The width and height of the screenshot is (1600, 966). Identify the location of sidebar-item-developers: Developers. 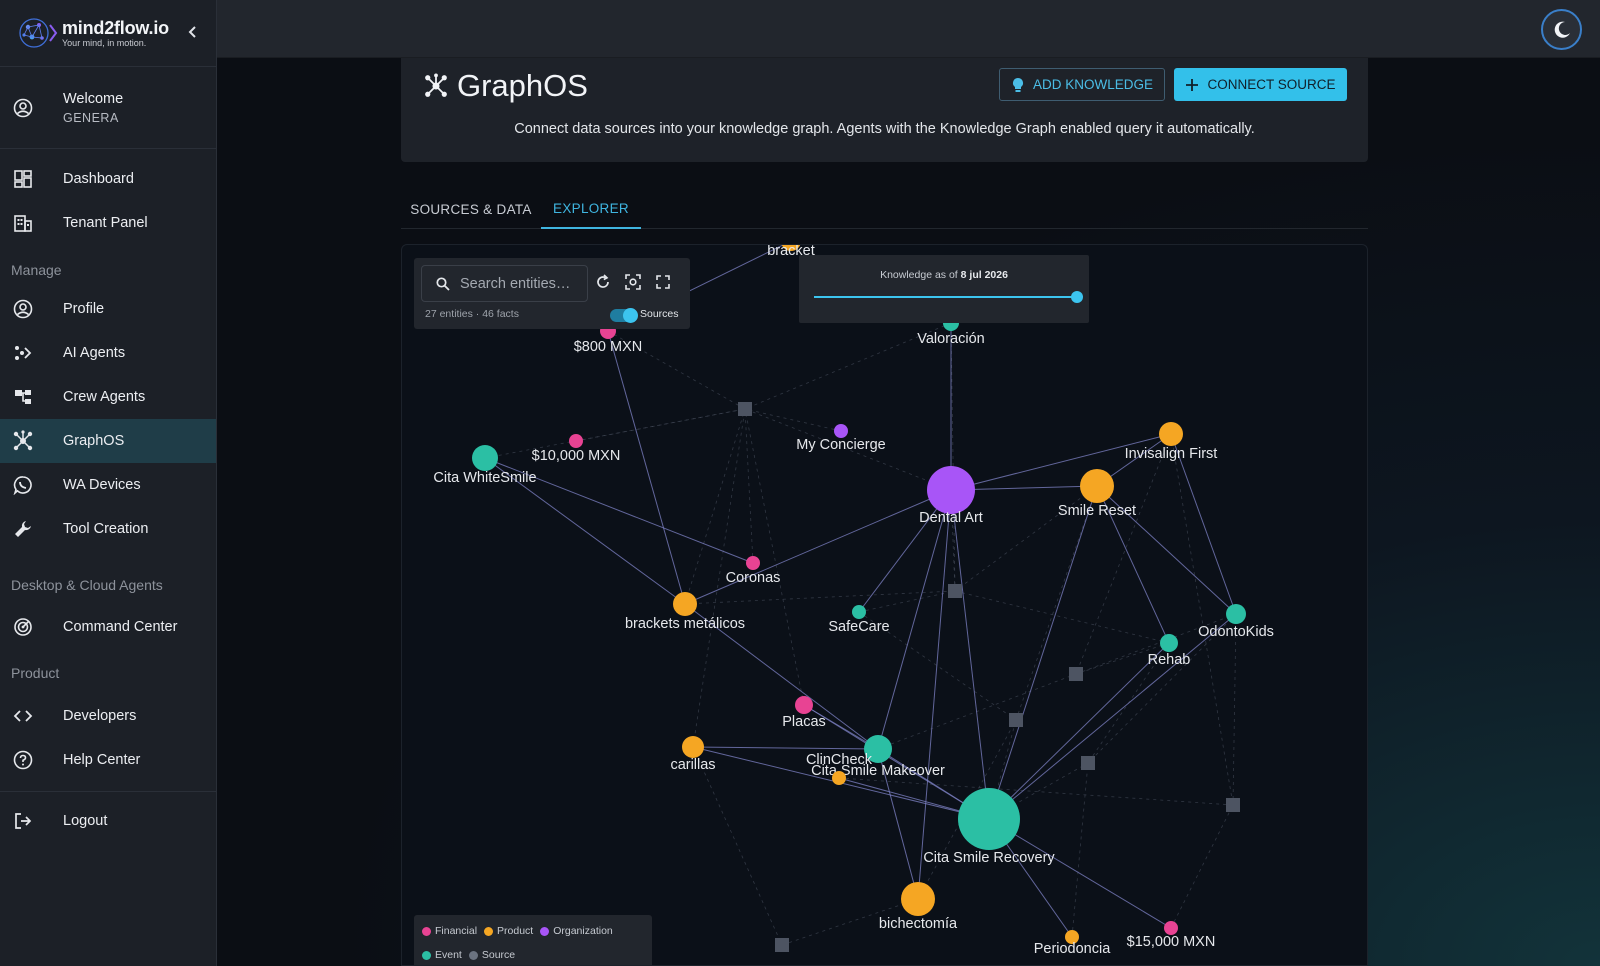
(108, 716).